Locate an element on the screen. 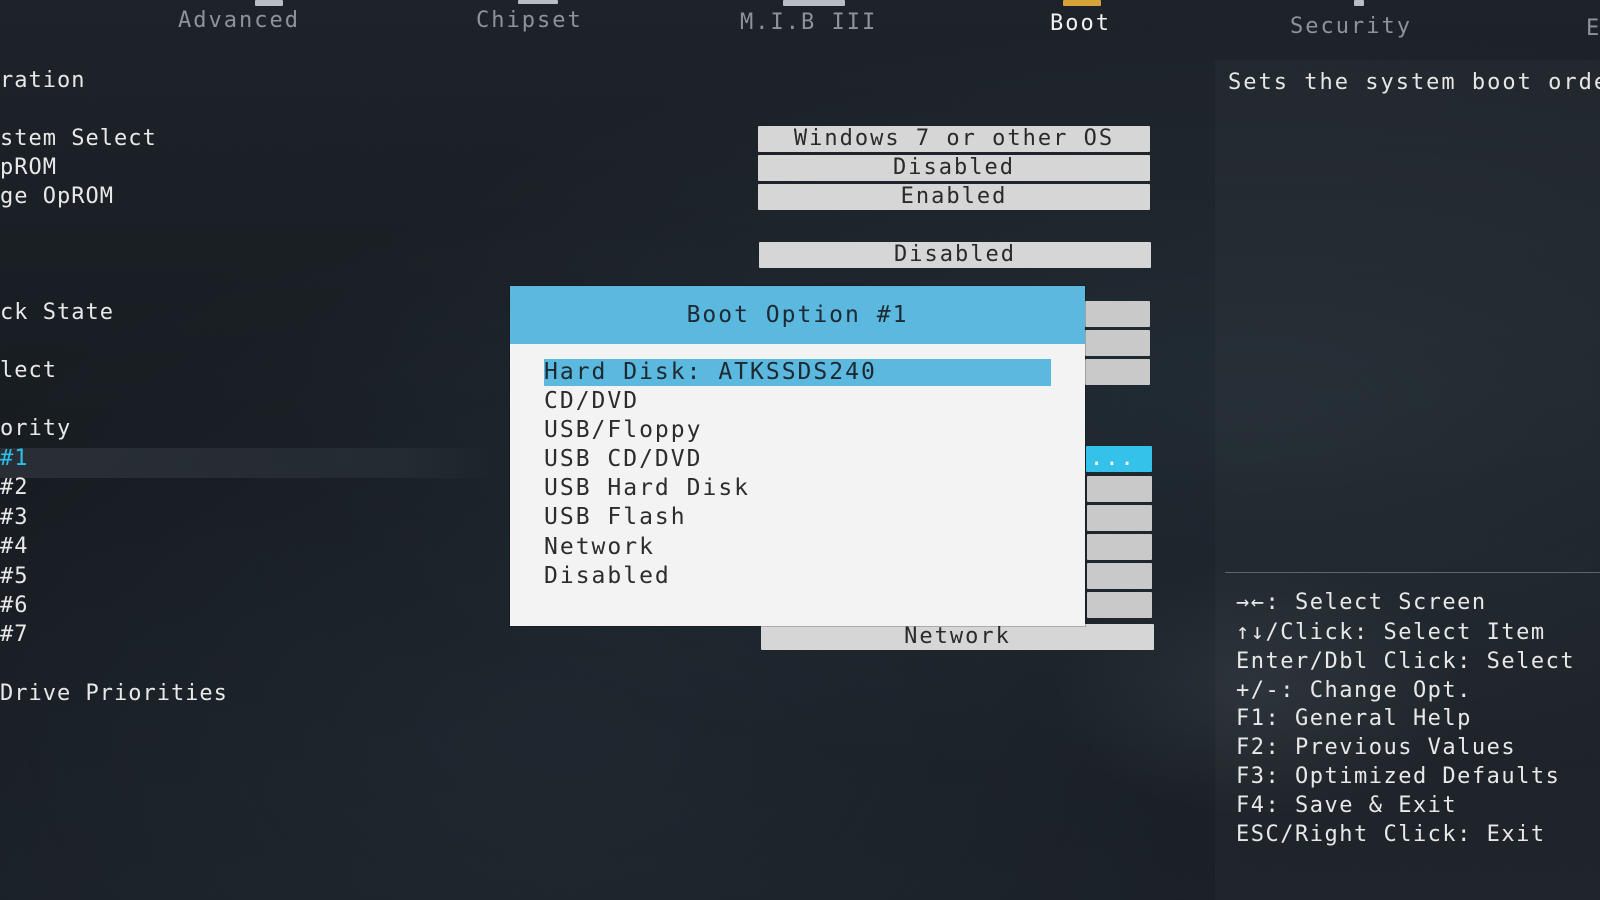 Image resolution: width=1600 pixels, height=900 pixels. menu-boot-option-1: #1 is located at coordinates (14, 458).